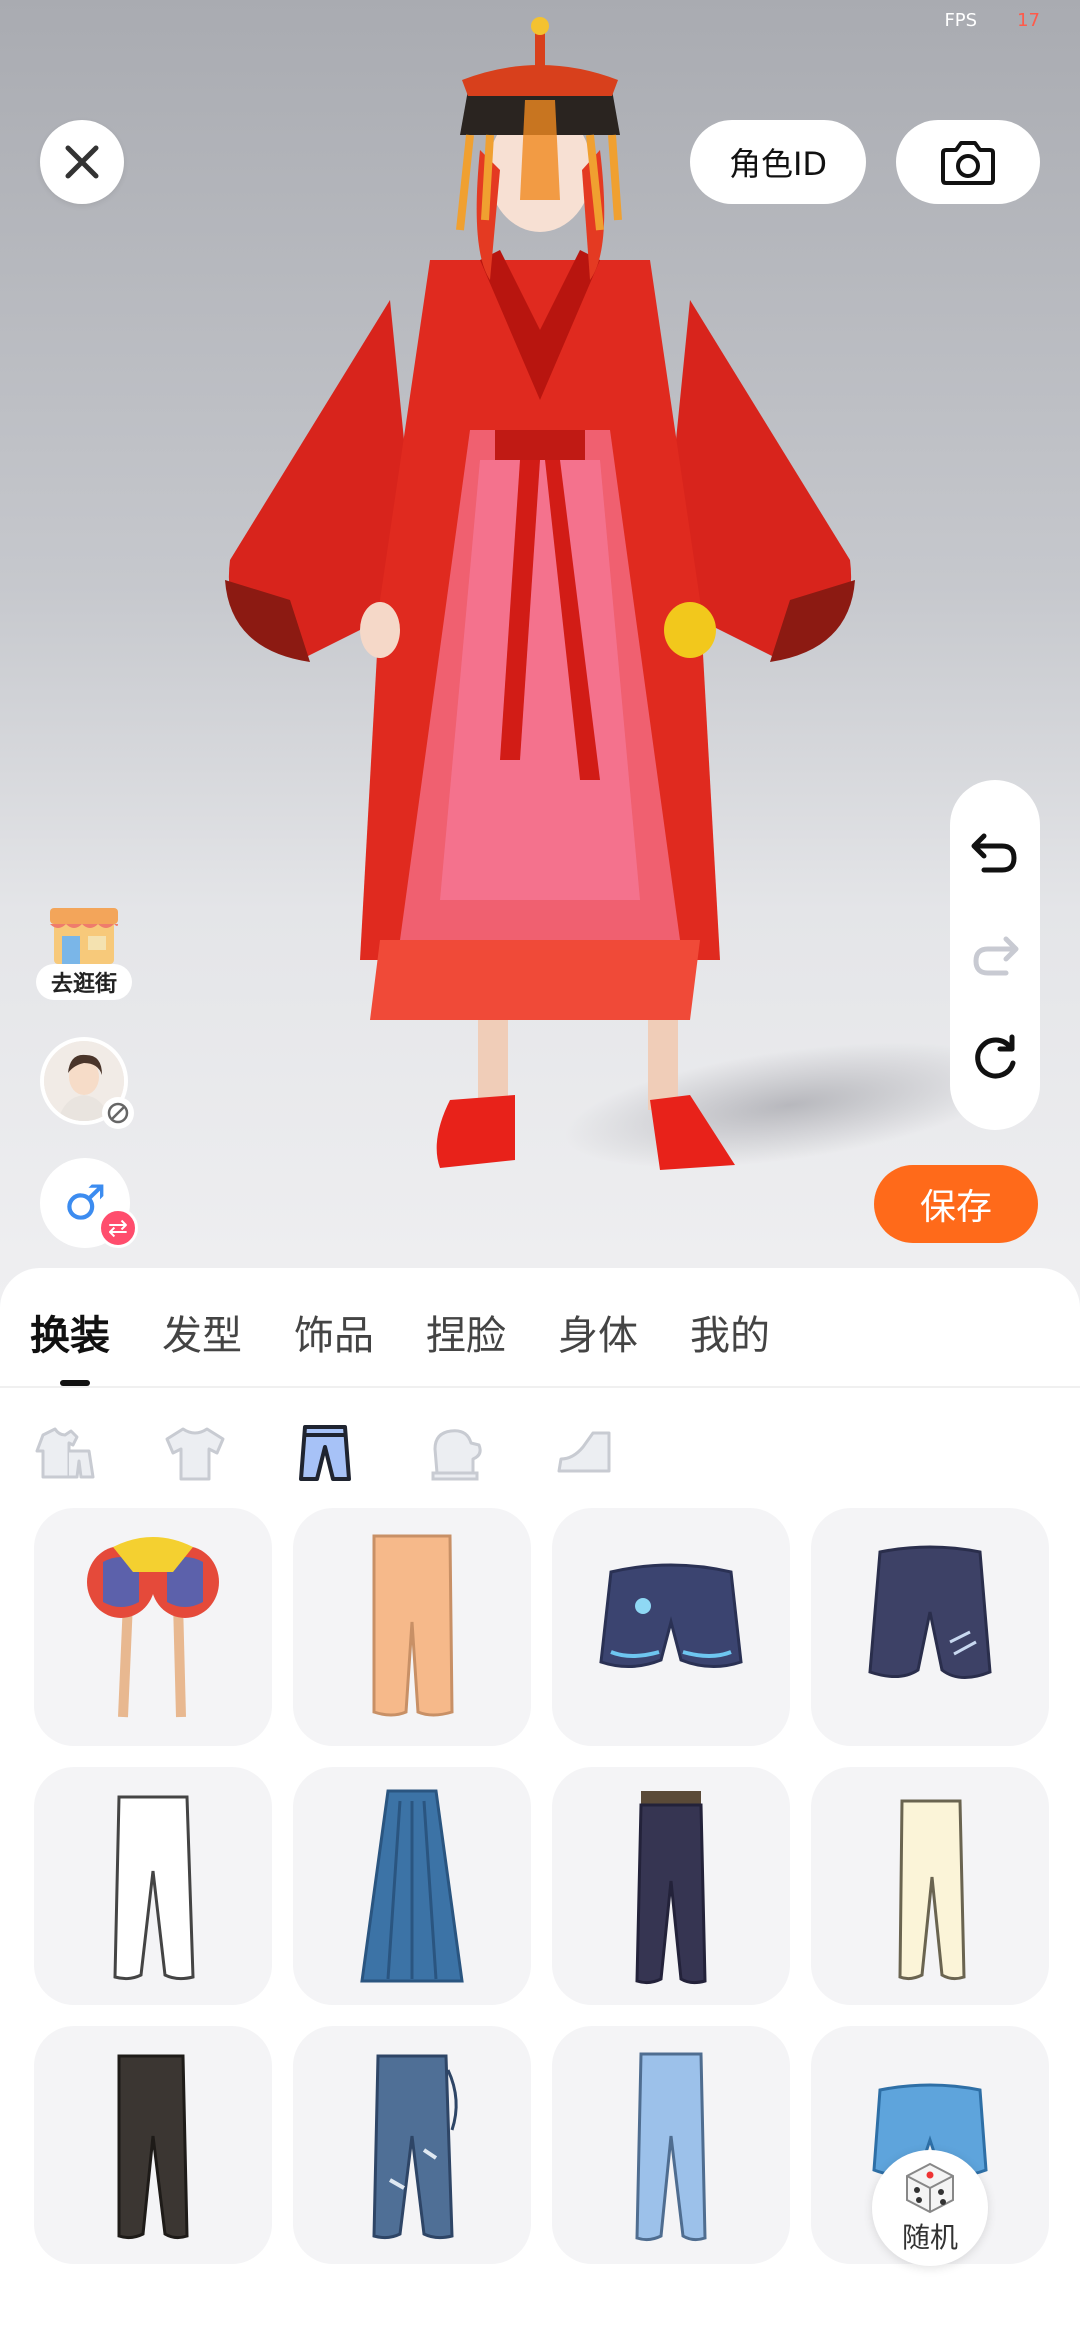  I want to click on subcategory-bar, so click(355, 1453).